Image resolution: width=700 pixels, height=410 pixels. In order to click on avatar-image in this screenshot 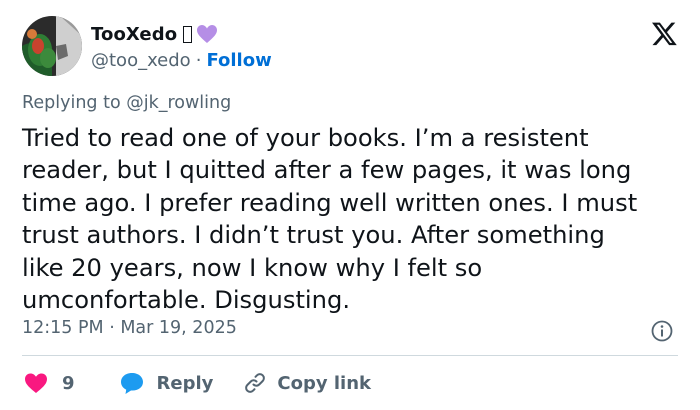, I will do `click(52, 46)`.